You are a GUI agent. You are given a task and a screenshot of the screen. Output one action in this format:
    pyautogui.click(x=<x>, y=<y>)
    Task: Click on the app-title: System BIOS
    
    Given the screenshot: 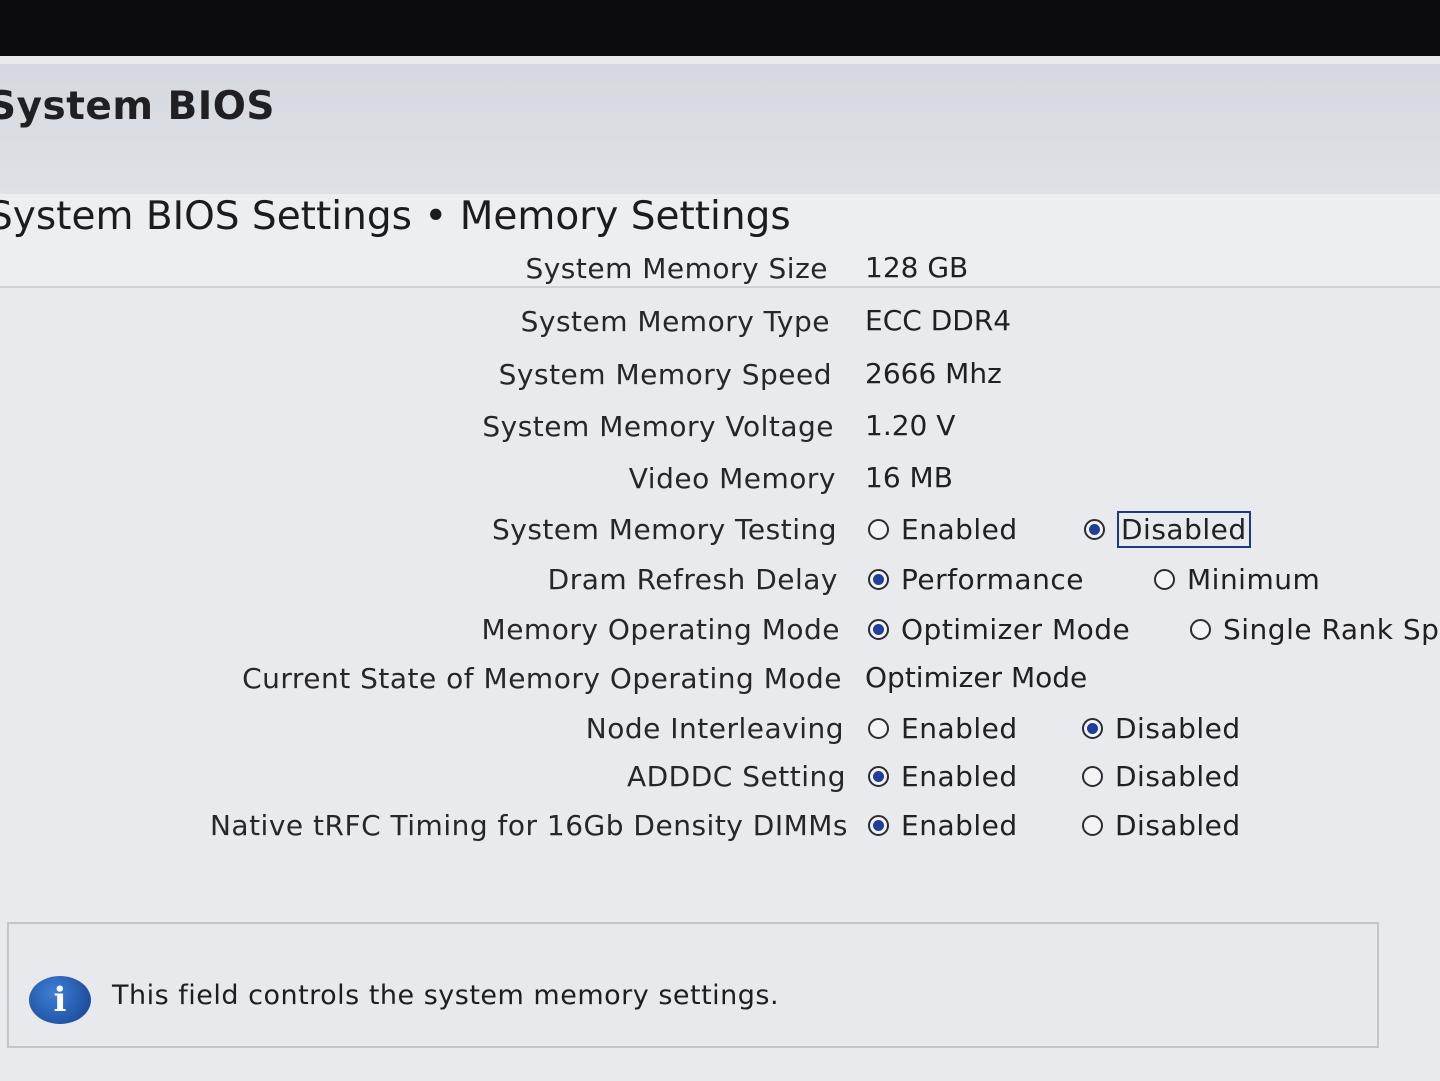 What is the action you would take?
    pyautogui.click(x=138, y=106)
    